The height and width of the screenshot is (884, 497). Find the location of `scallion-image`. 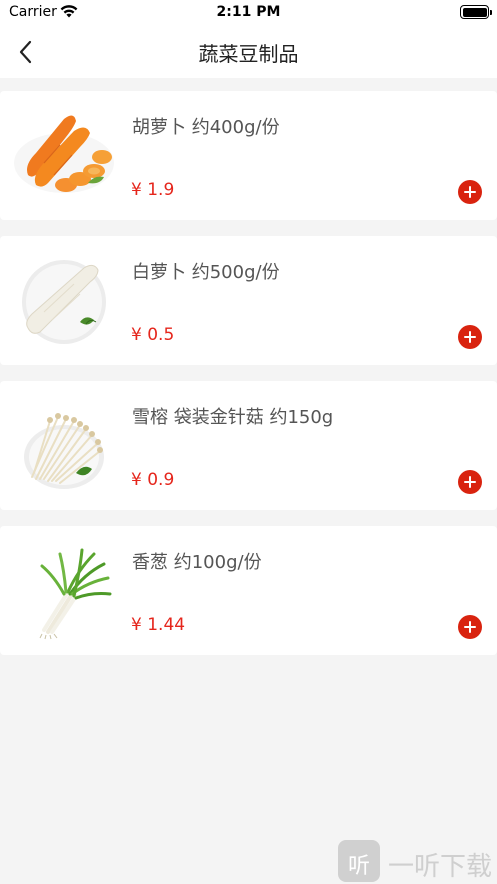

scallion-image is located at coordinates (75, 594).